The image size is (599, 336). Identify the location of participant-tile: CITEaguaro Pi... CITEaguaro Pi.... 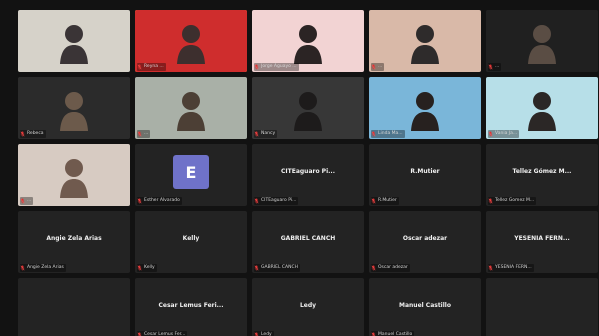
(308, 175).